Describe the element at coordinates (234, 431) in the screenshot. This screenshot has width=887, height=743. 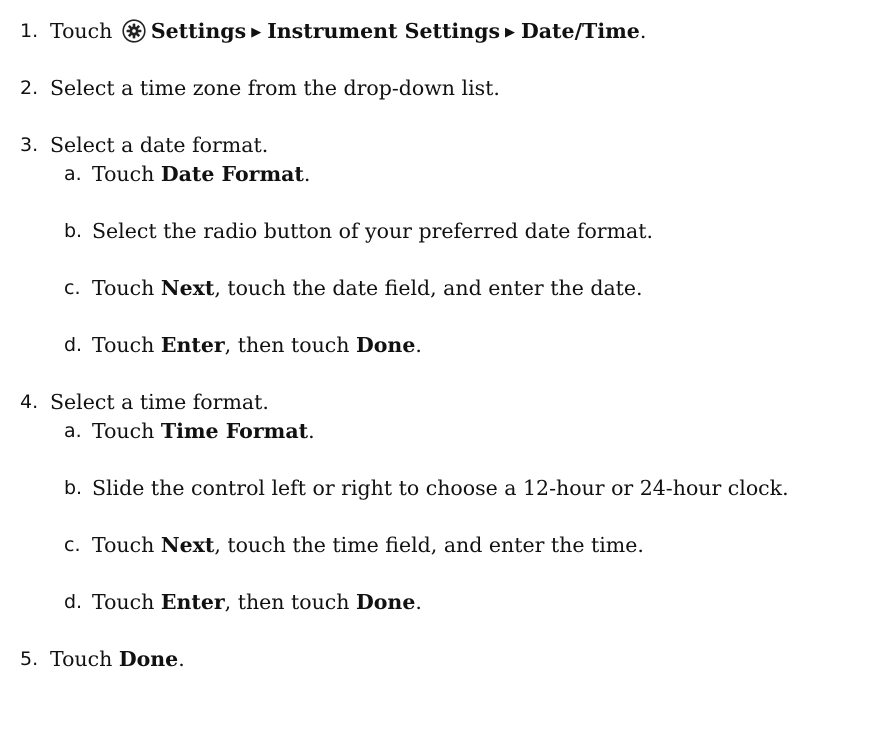
I see `time-format-label: Time Format` at that location.